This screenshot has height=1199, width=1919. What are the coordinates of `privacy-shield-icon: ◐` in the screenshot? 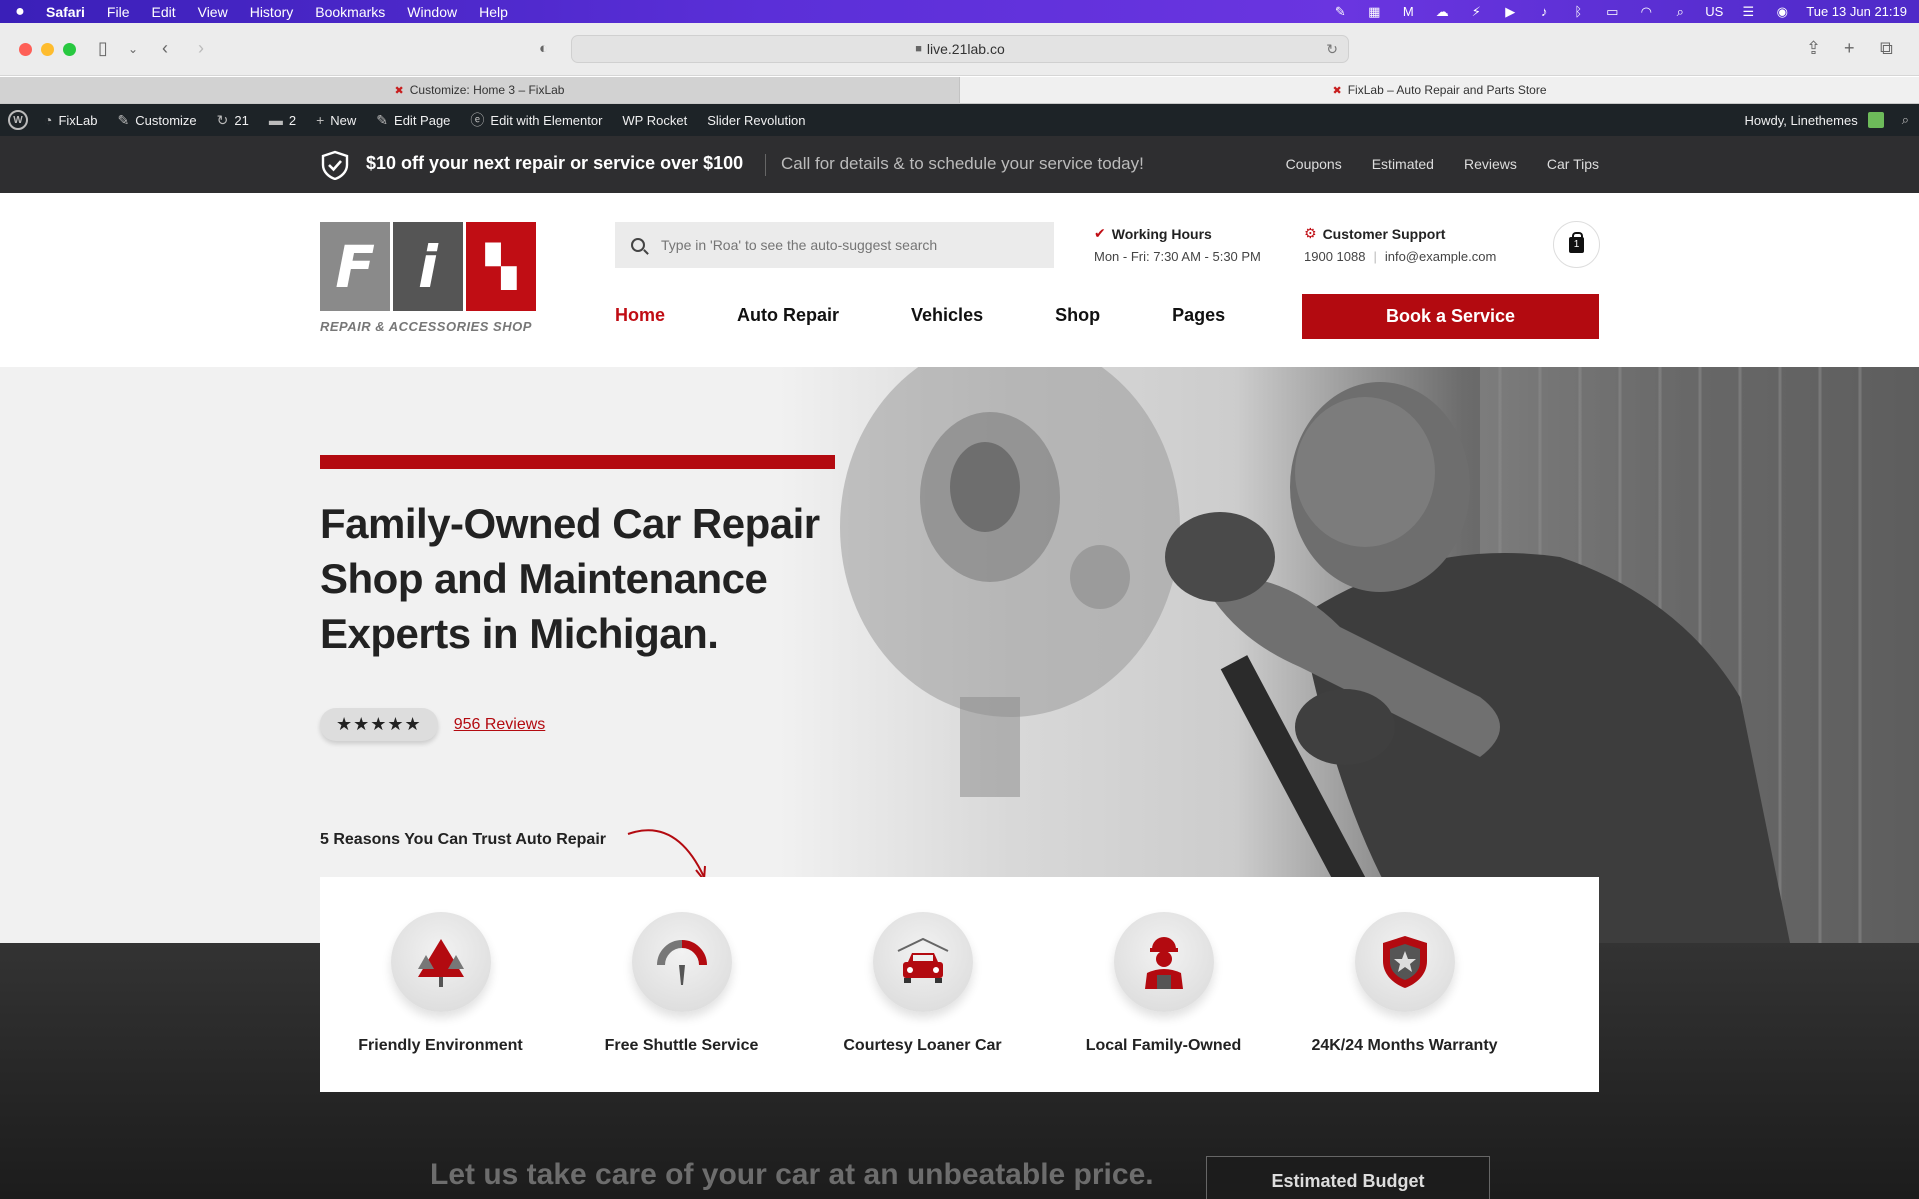 It's located at (543, 48).